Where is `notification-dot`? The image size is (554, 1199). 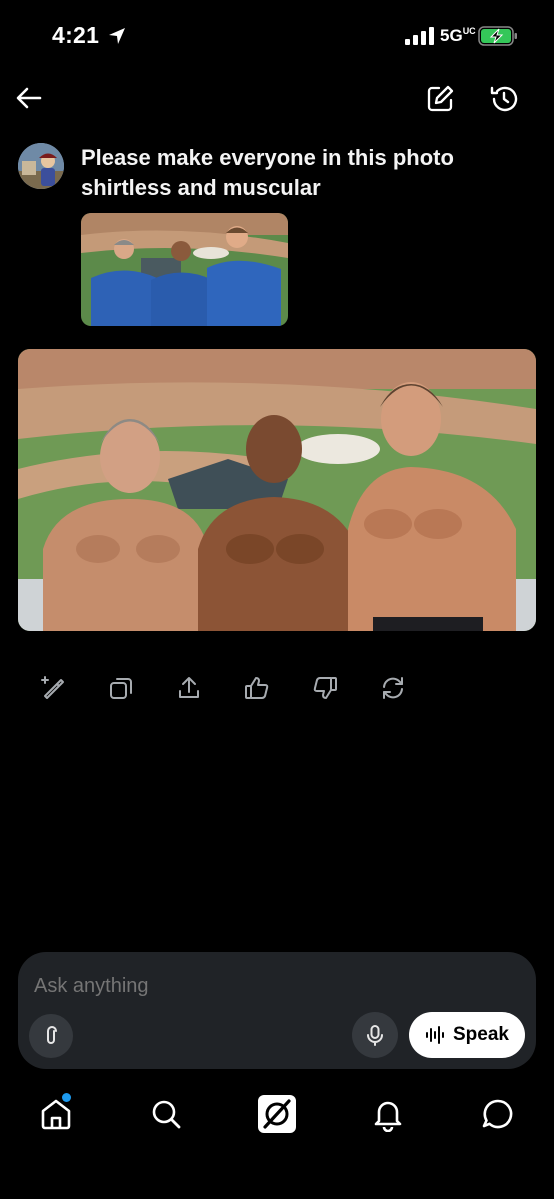
notification-dot is located at coordinates (66, 1097).